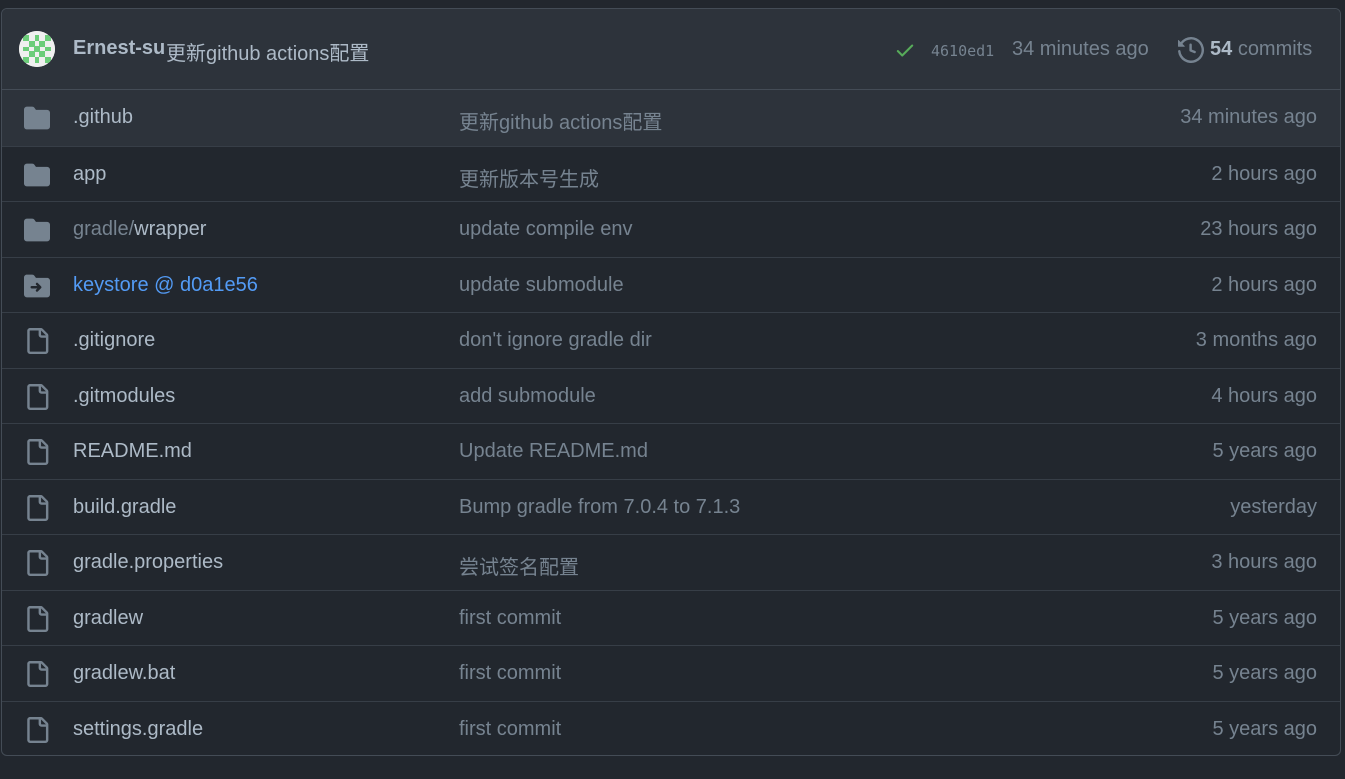  Describe the element at coordinates (267, 51) in the screenshot. I see `commit-message-link: 更新github actions配置` at that location.